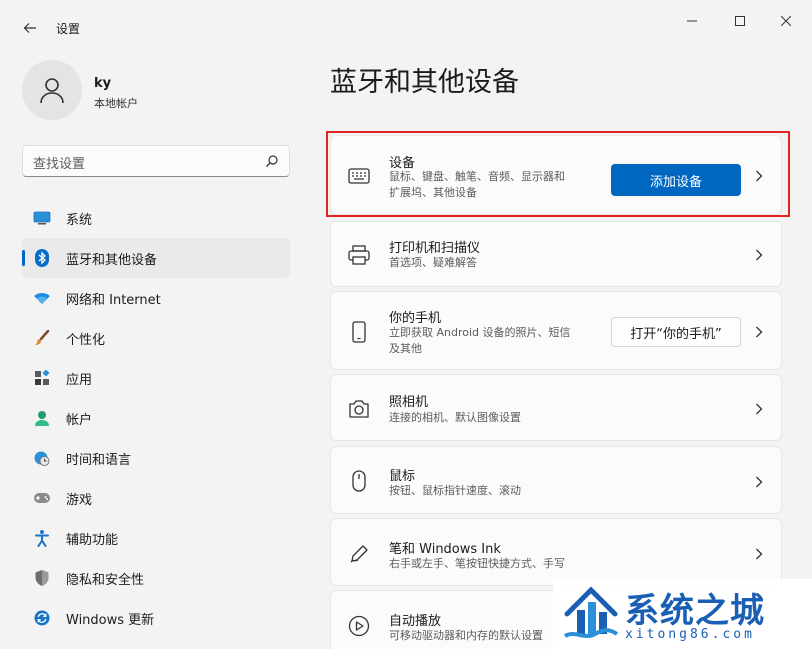  What do you see at coordinates (591, 612) in the screenshot?
I see `house-logo-icon` at bounding box center [591, 612].